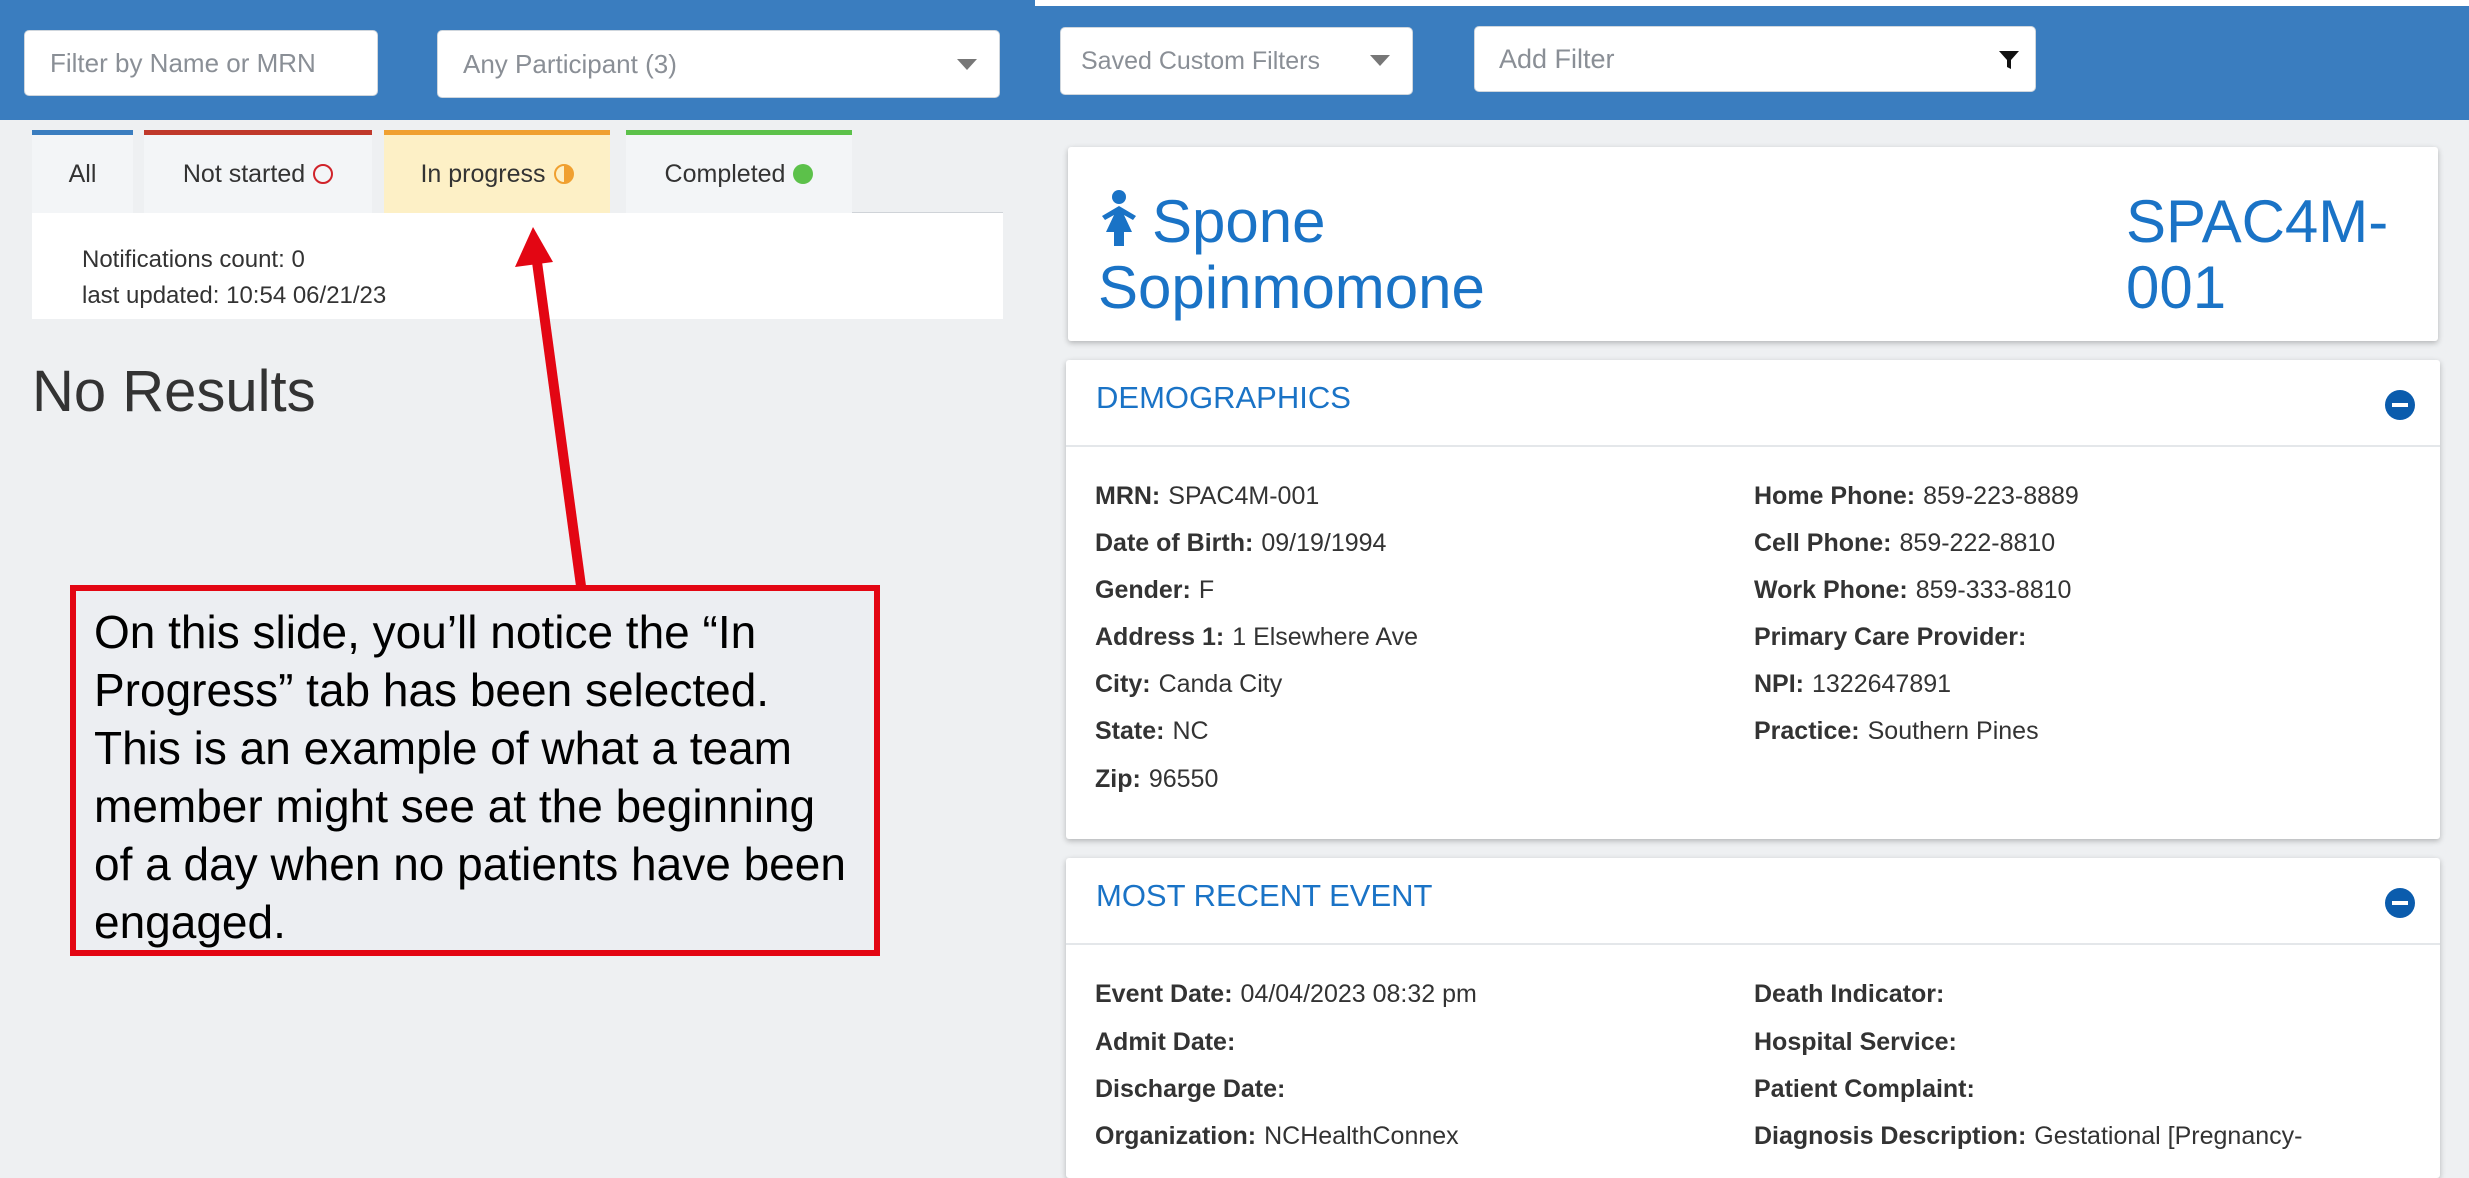 Image resolution: width=2469 pixels, height=1178 pixels. Describe the element at coordinates (1200, 60) in the screenshot. I see `saved-filters-value: Saved Custom Filters` at that location.